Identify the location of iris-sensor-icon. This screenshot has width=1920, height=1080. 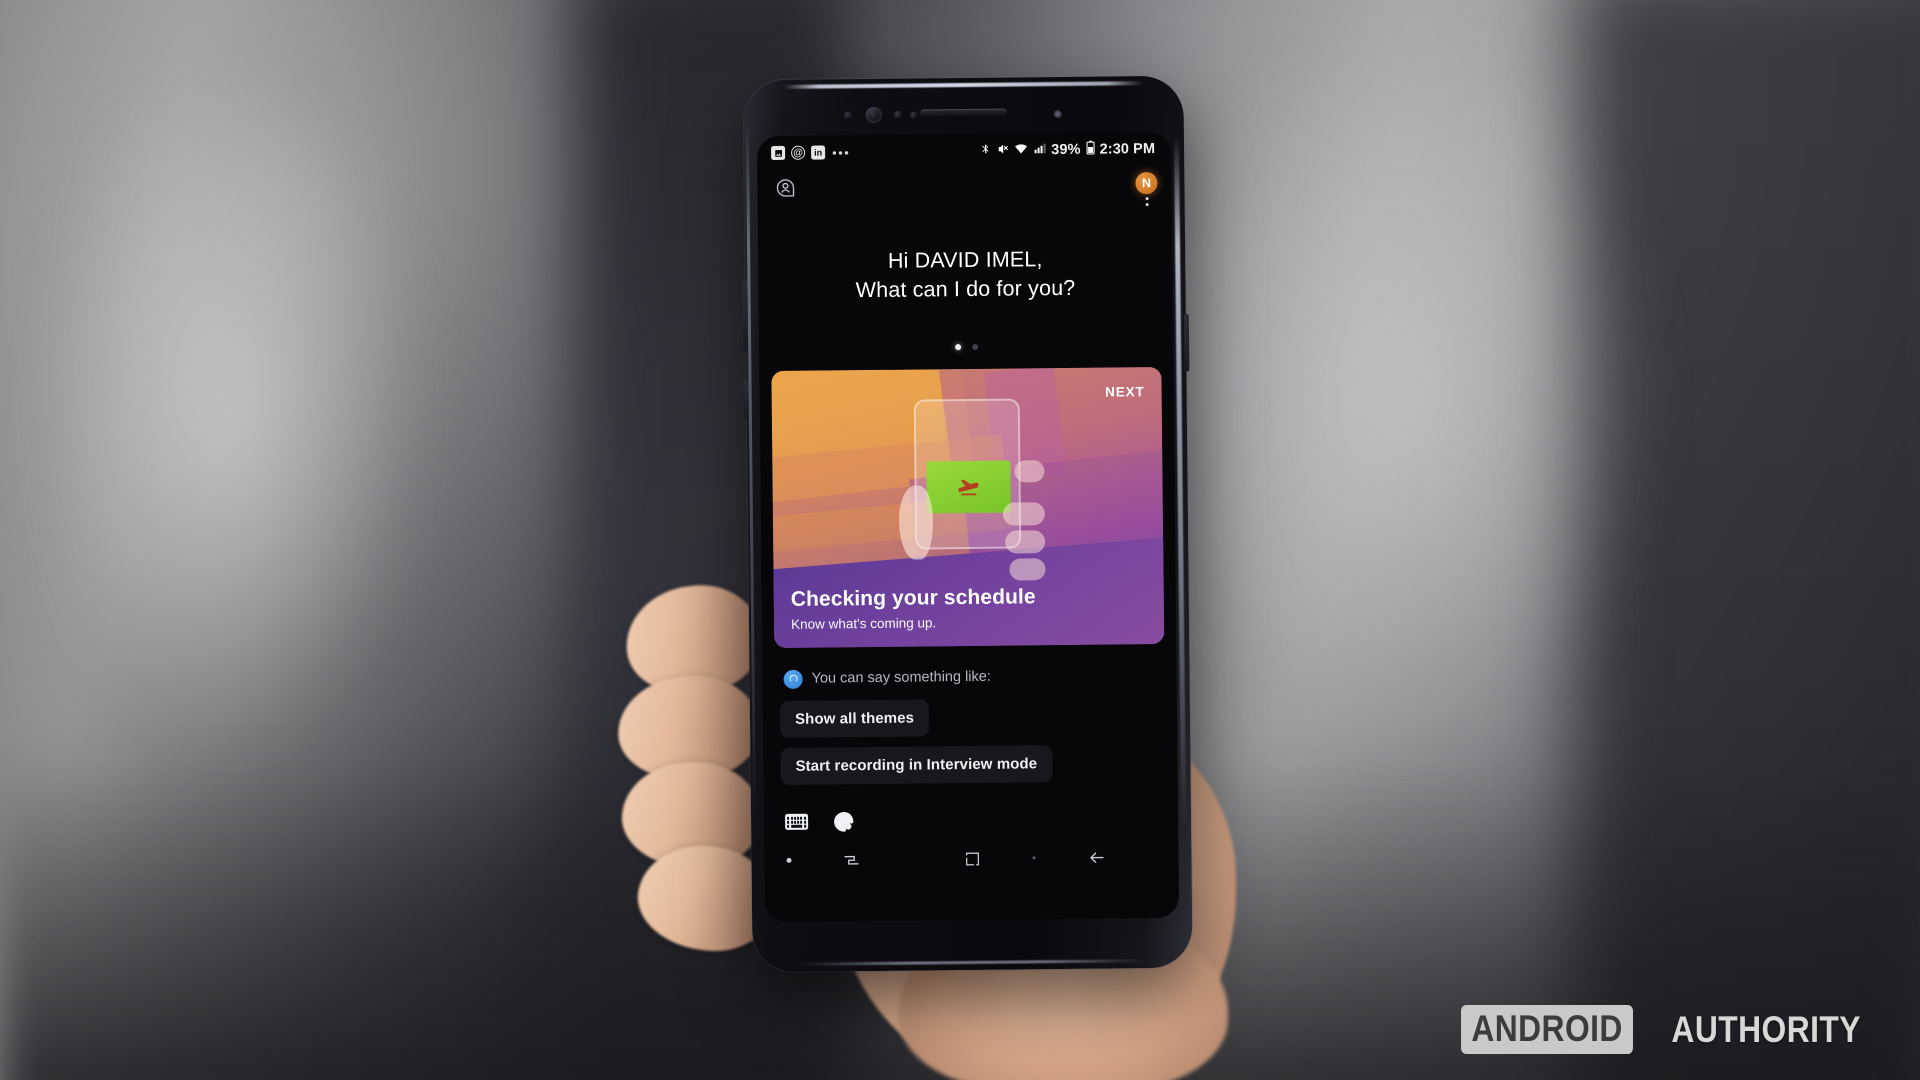
(848, 116).